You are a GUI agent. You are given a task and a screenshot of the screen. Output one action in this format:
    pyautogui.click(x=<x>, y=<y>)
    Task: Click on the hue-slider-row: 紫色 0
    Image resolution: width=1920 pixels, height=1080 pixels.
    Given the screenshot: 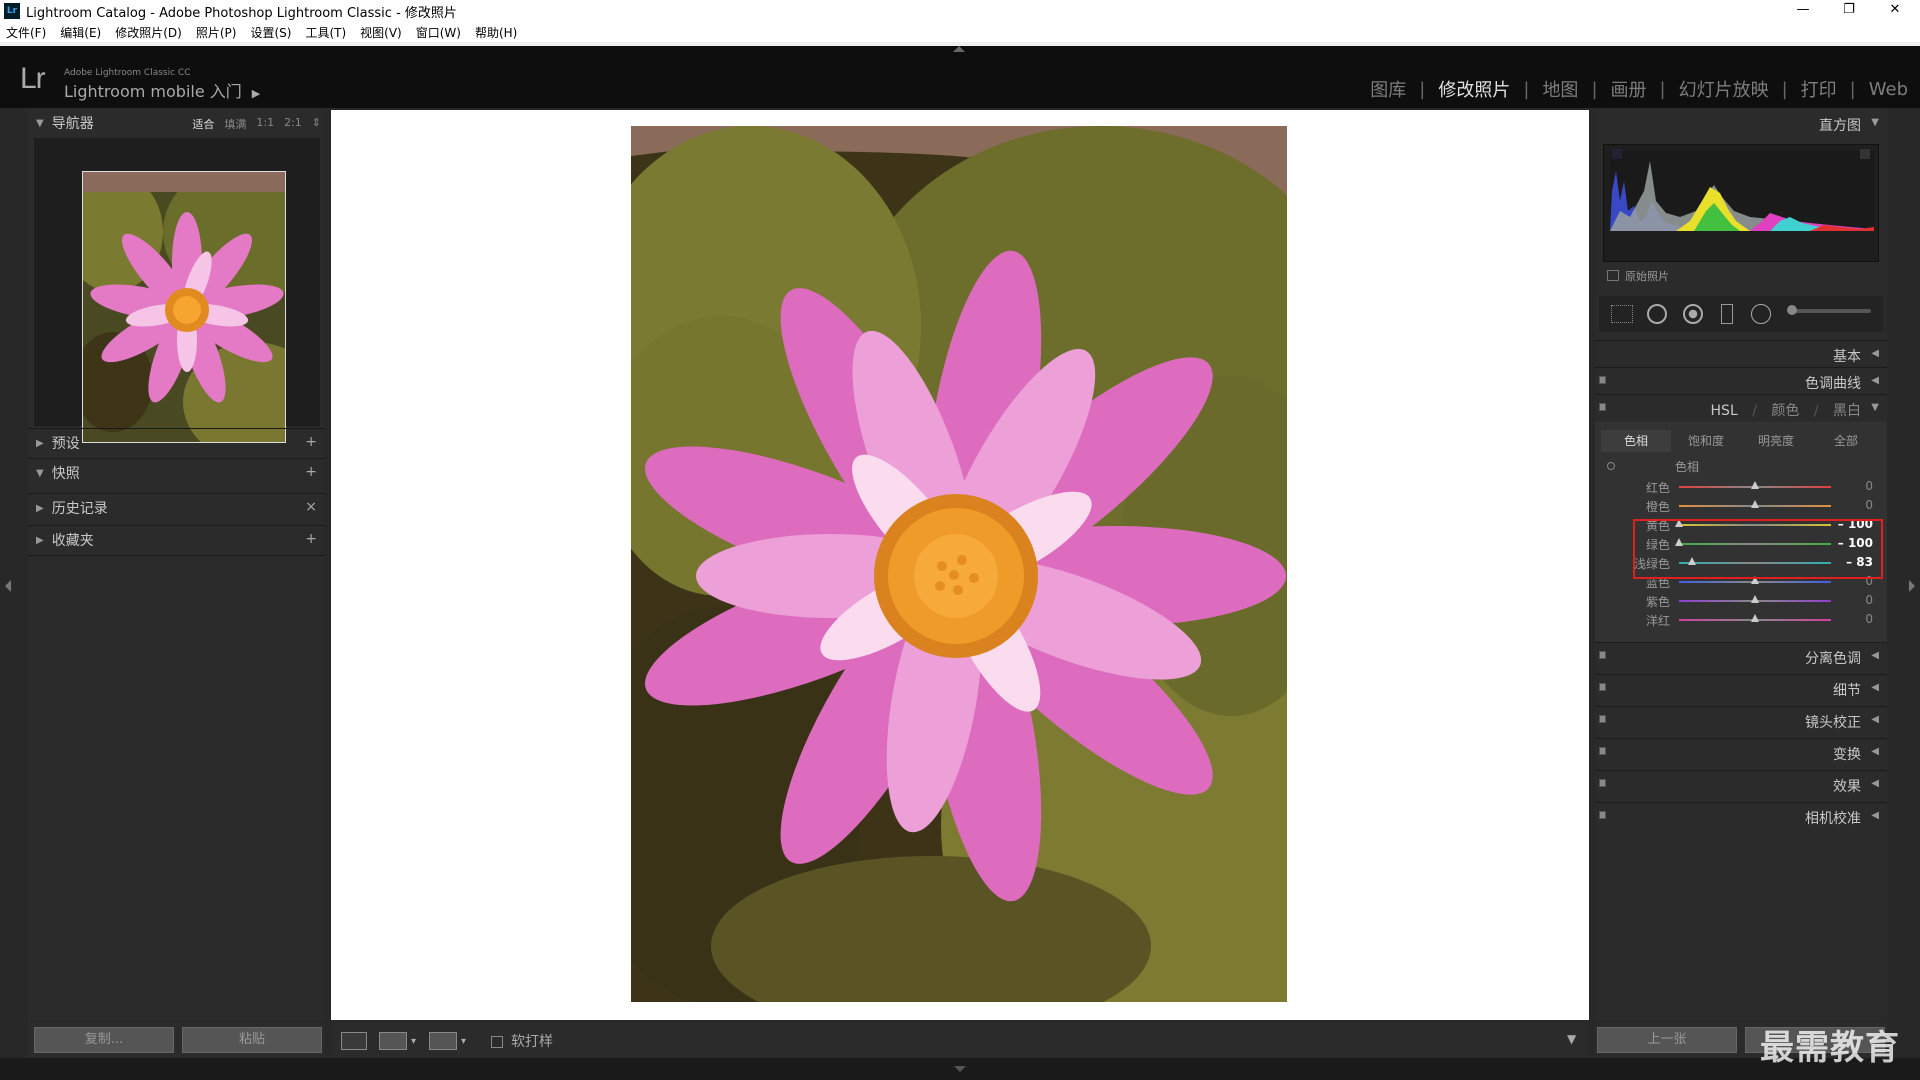 What is the action you would take?
    pyautogui.click(x=1741, y=600)
    